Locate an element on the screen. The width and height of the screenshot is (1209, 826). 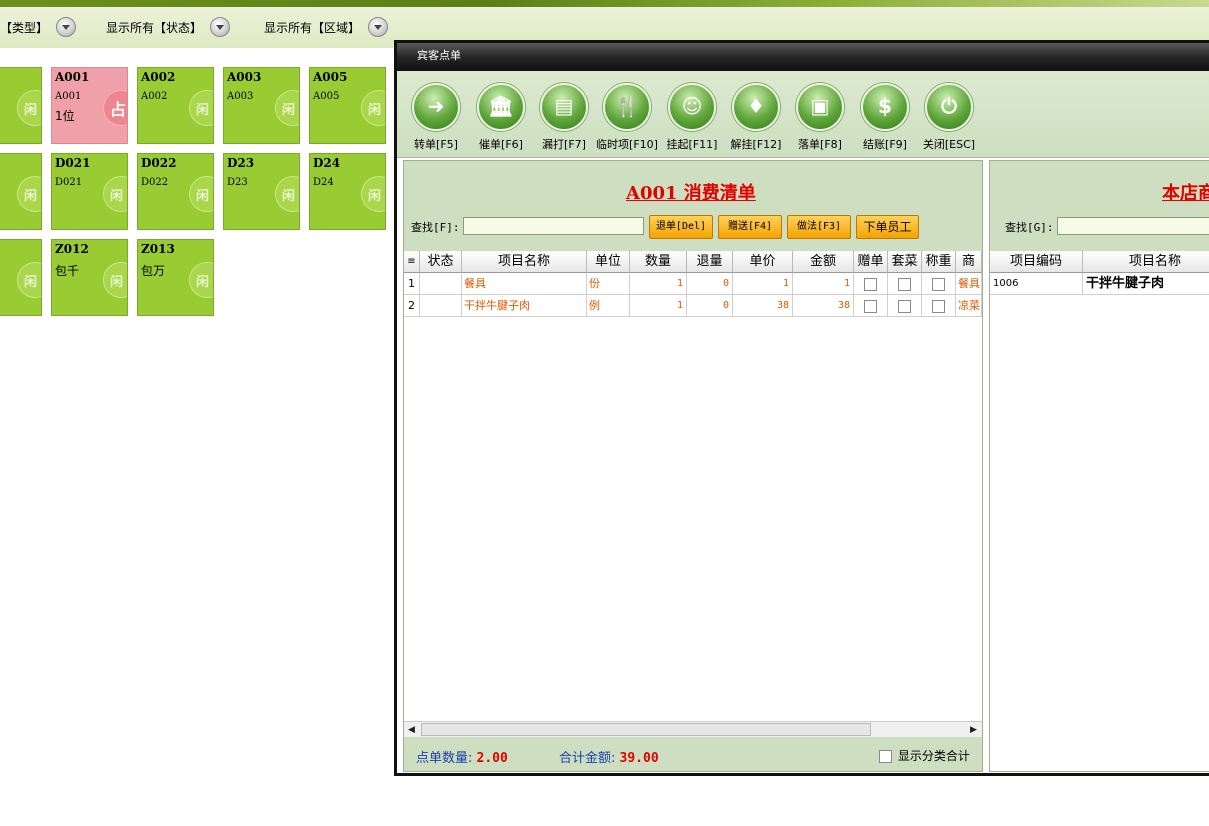
category-total-checkbox is located at coordinates (885, 756).